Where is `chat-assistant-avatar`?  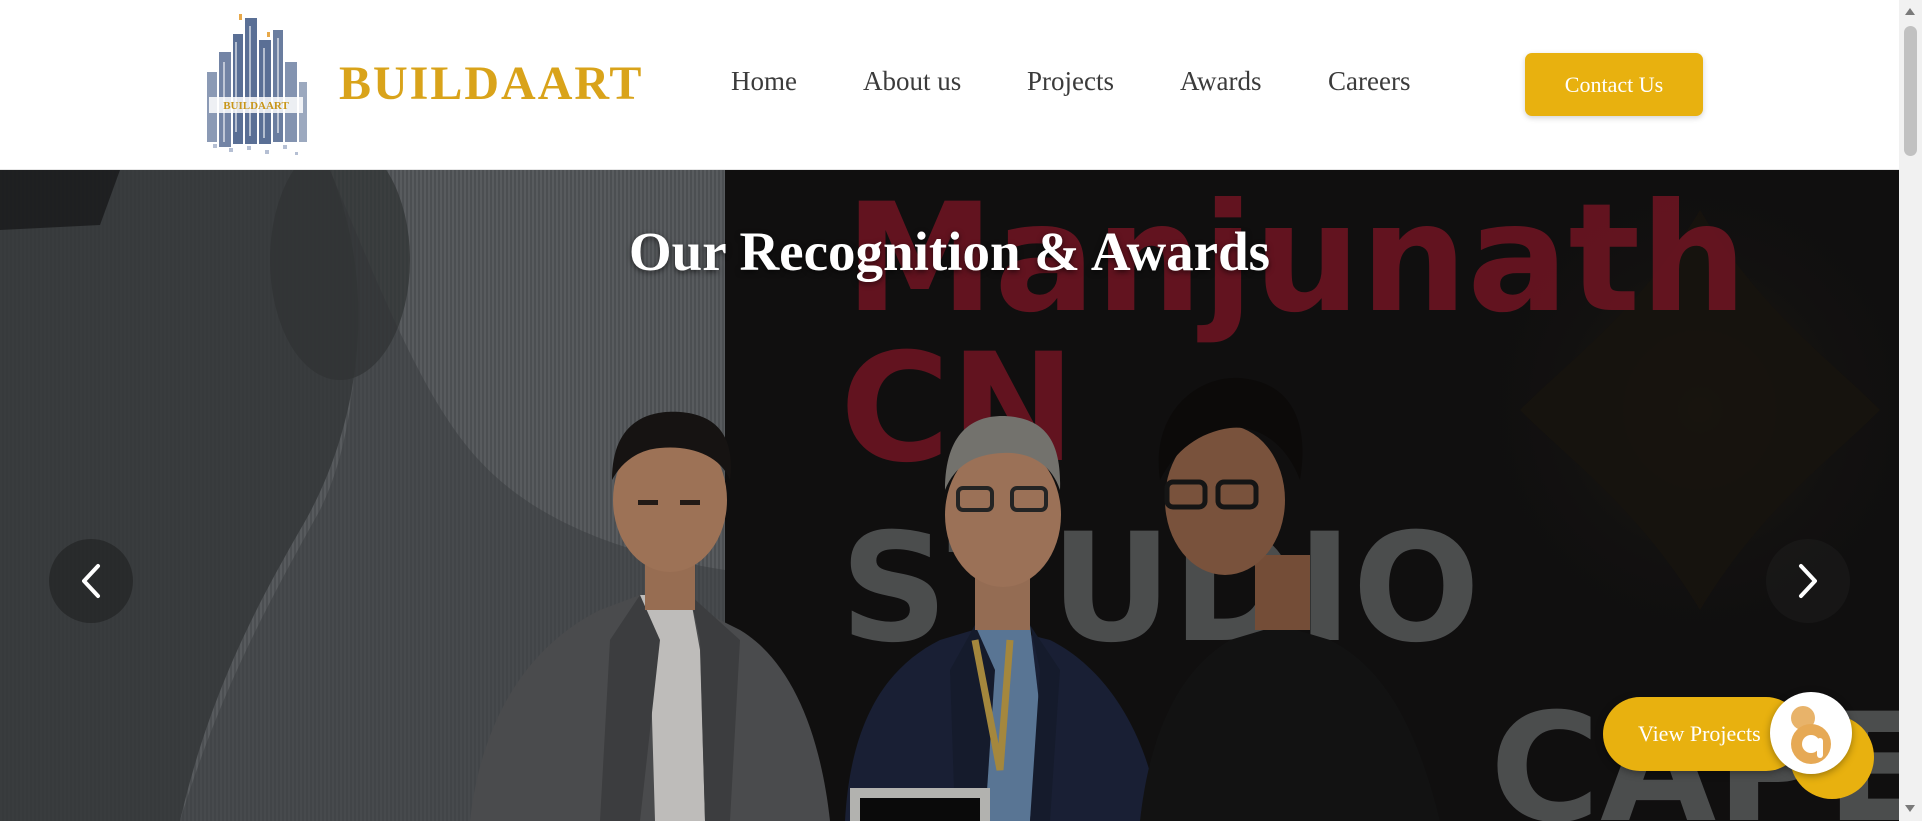 chat-assistant-avatar is located at coordinates (1811, 733).